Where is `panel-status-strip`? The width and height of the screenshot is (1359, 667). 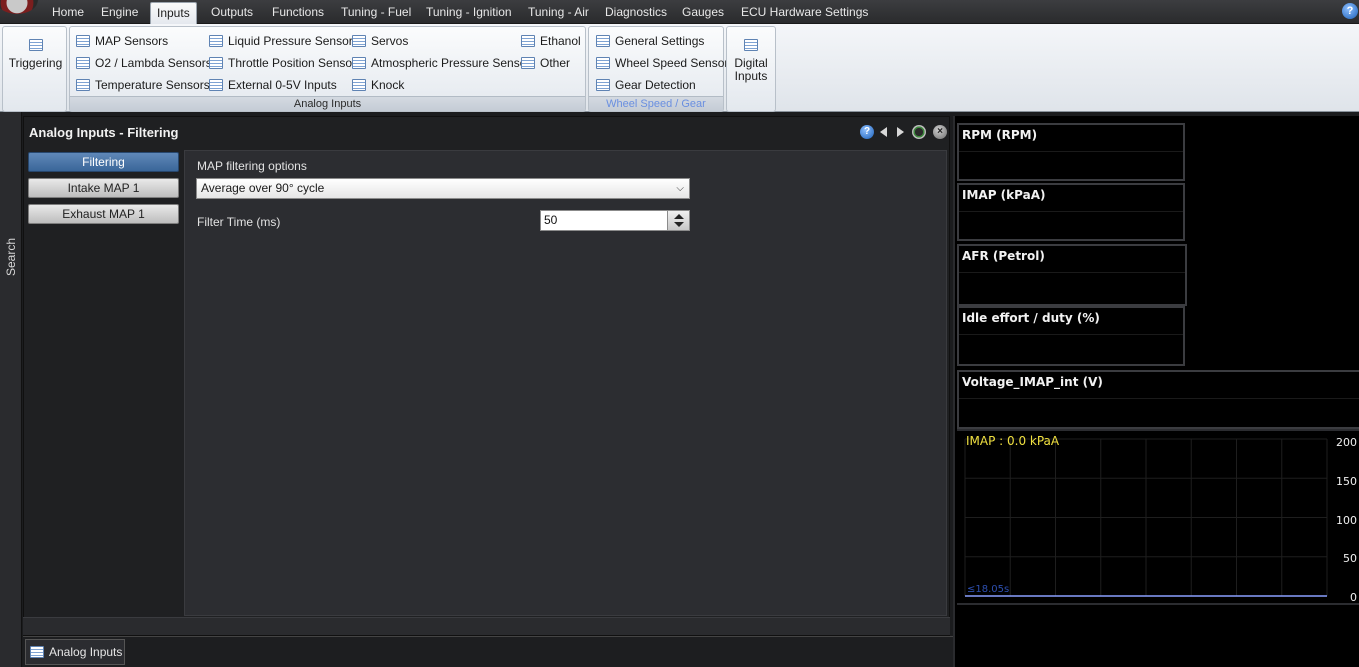
panel-status-strip is located at coordinates (486, 626).